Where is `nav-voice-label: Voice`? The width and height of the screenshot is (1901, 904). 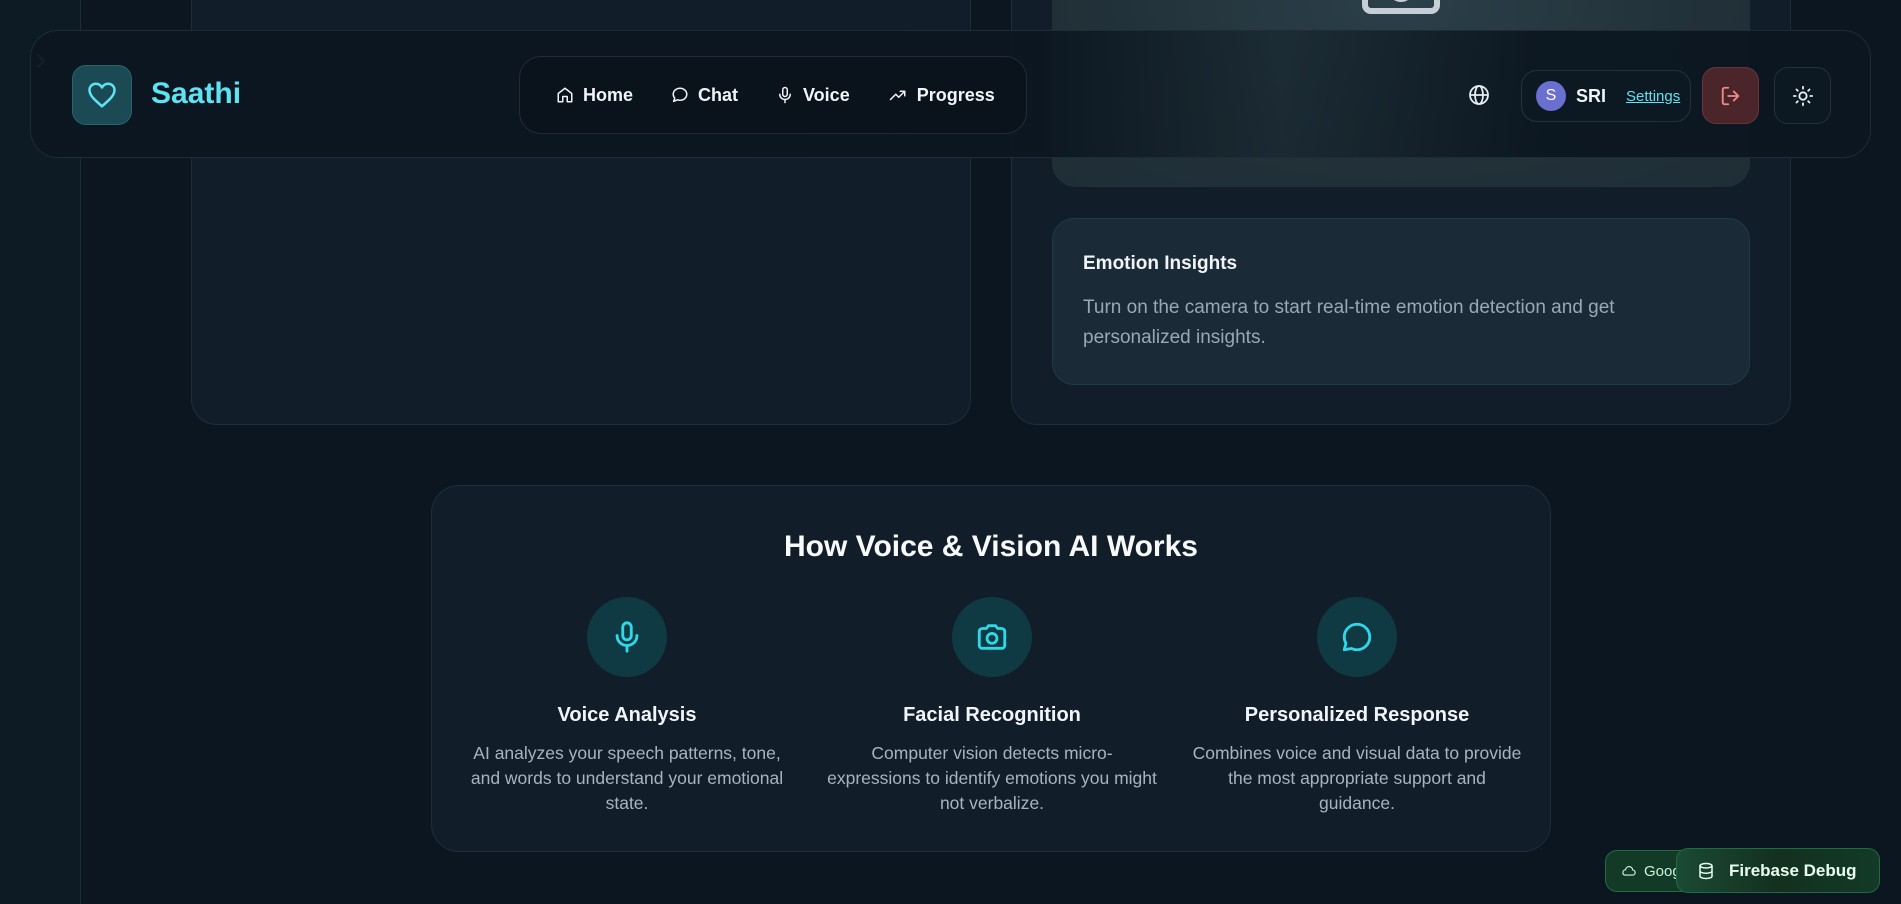 nav-voice-label: Voice is located at coordinates (826, 94).